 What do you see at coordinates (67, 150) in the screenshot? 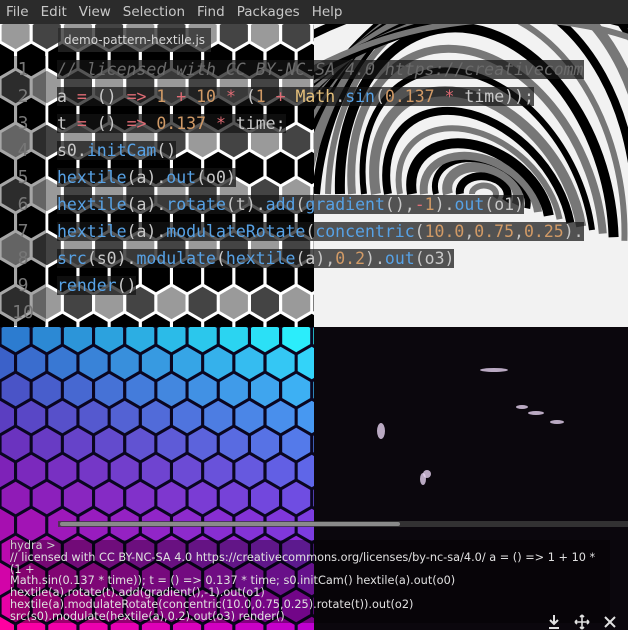
I see `code-token: s0` at bounding box center [67, 150].